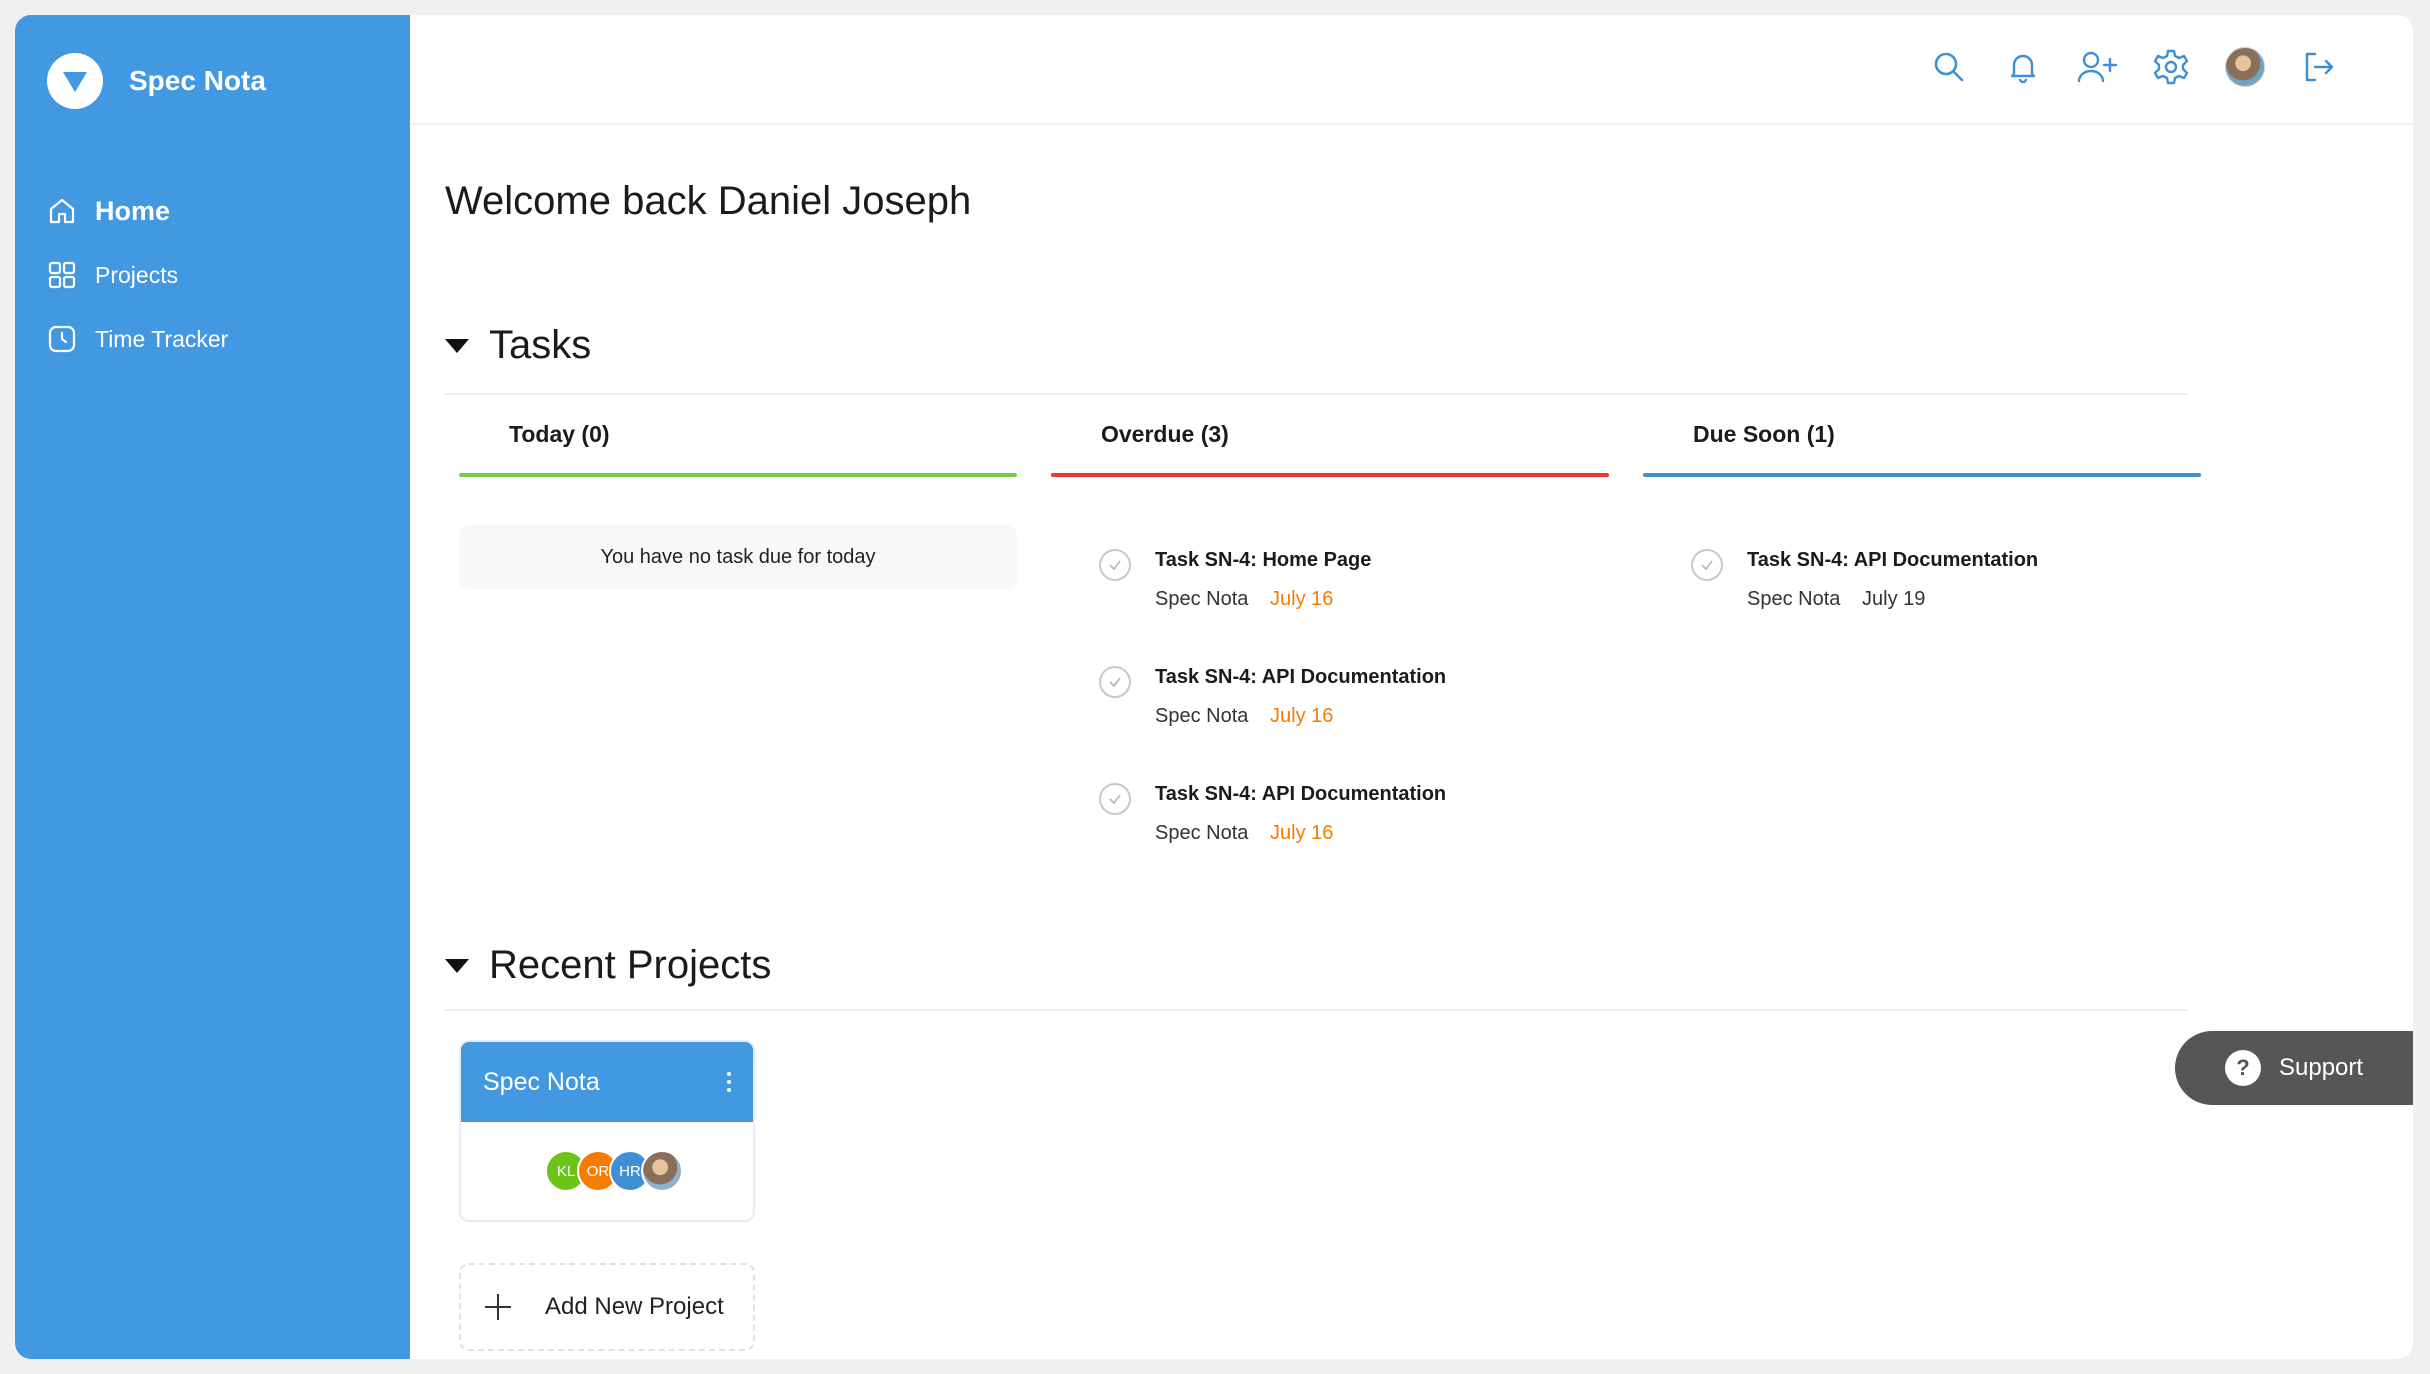 The width and height of the screenshot is (2430, 1374). What do you see at coordinates (62, 339) in the screenshot?
I see `clock-icon` at bounding box center [62, 339].